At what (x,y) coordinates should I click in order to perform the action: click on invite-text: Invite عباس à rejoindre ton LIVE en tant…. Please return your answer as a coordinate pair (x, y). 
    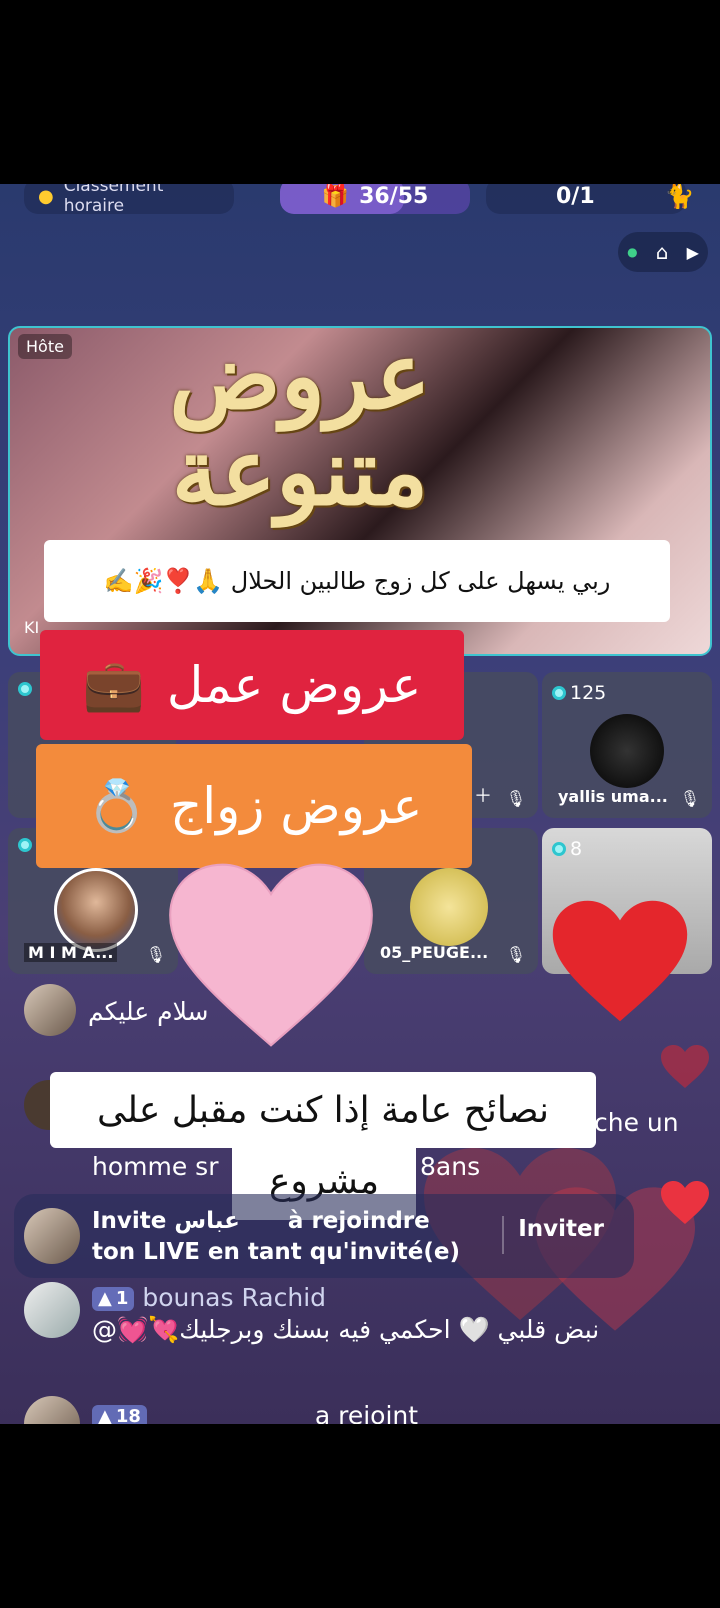
    Looking at the image, I should click on (276, 1237).